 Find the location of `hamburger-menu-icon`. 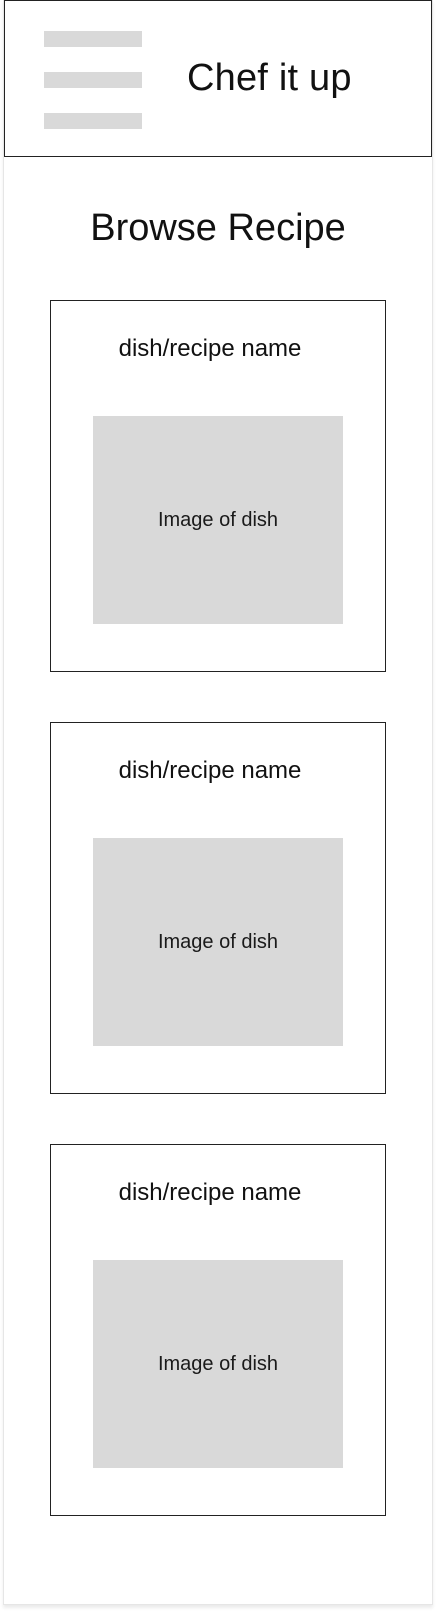

hamburger-menu-icon is located at coordinates (93, 80).